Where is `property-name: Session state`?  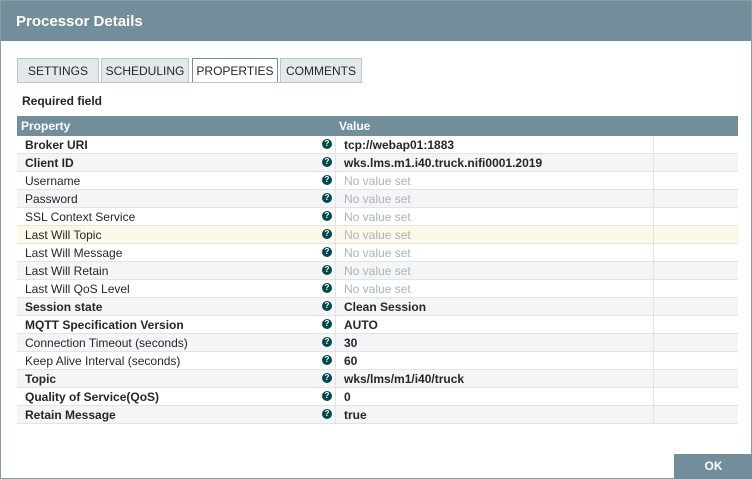
property-name: Session state is located at coordinates (64, 307).